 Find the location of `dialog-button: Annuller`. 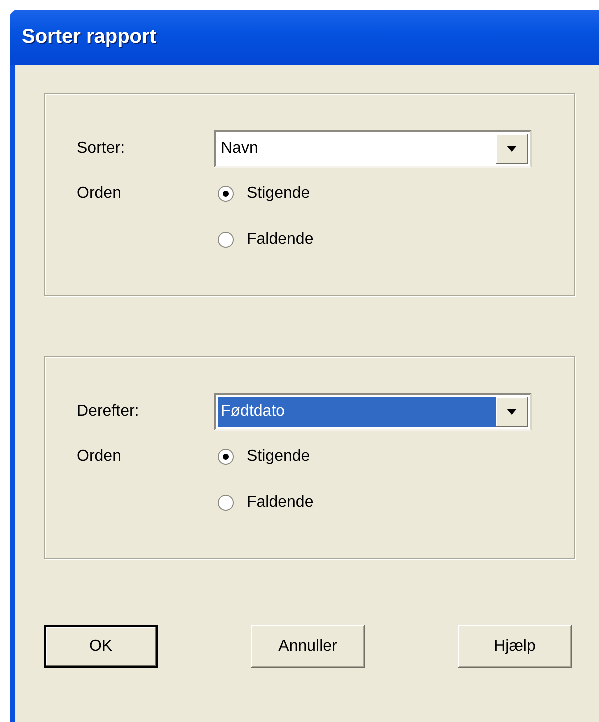

dialog-button: Annuller is located at coordinates (308, 646).